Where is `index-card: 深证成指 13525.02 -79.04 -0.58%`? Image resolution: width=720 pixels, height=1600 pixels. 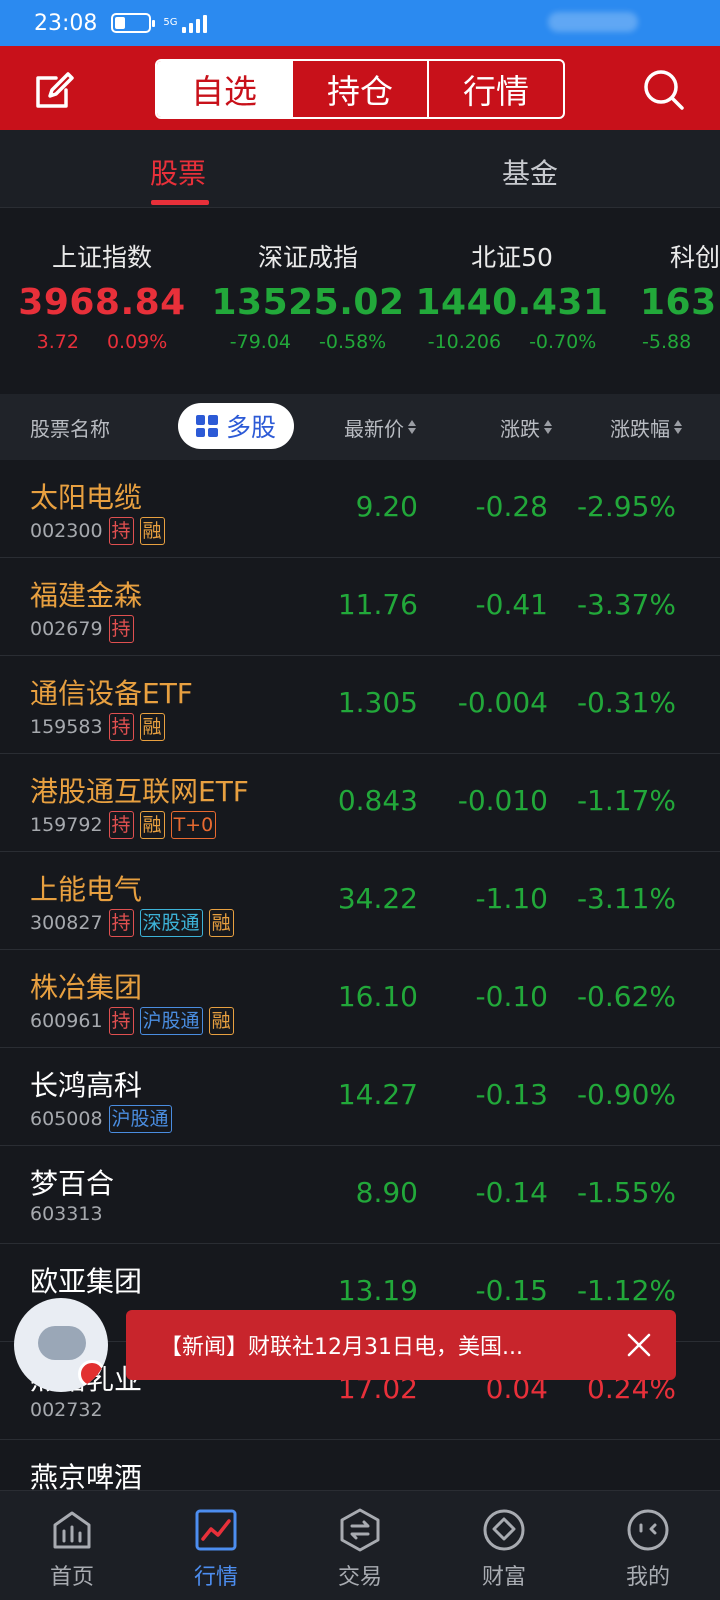 index-card: 深证成指 13525.02 -79.04 -0.58% is located at coordinates (308, 295).